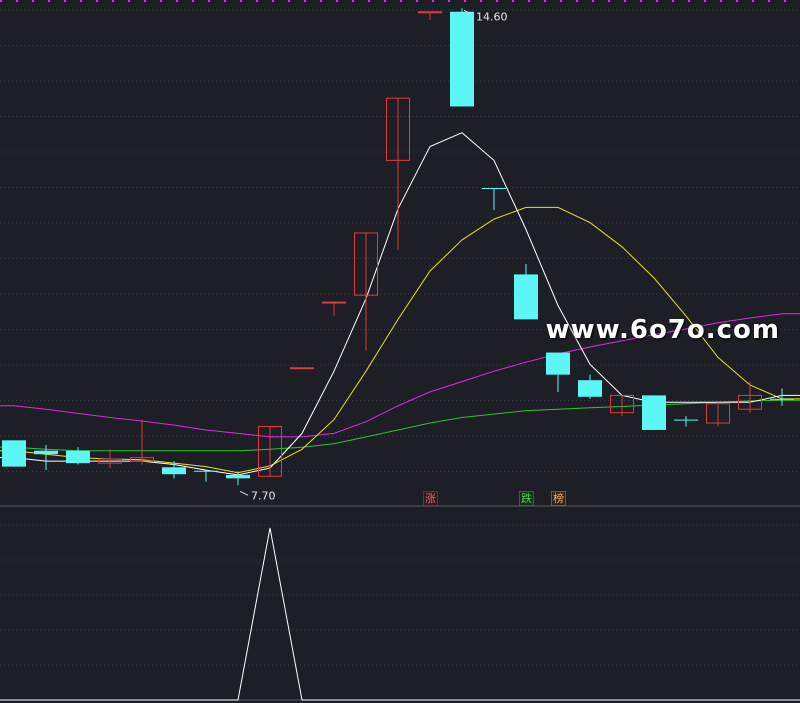 The image size is (800, 703). I want to click on min-price-label: 7.70, so click(263, 495).